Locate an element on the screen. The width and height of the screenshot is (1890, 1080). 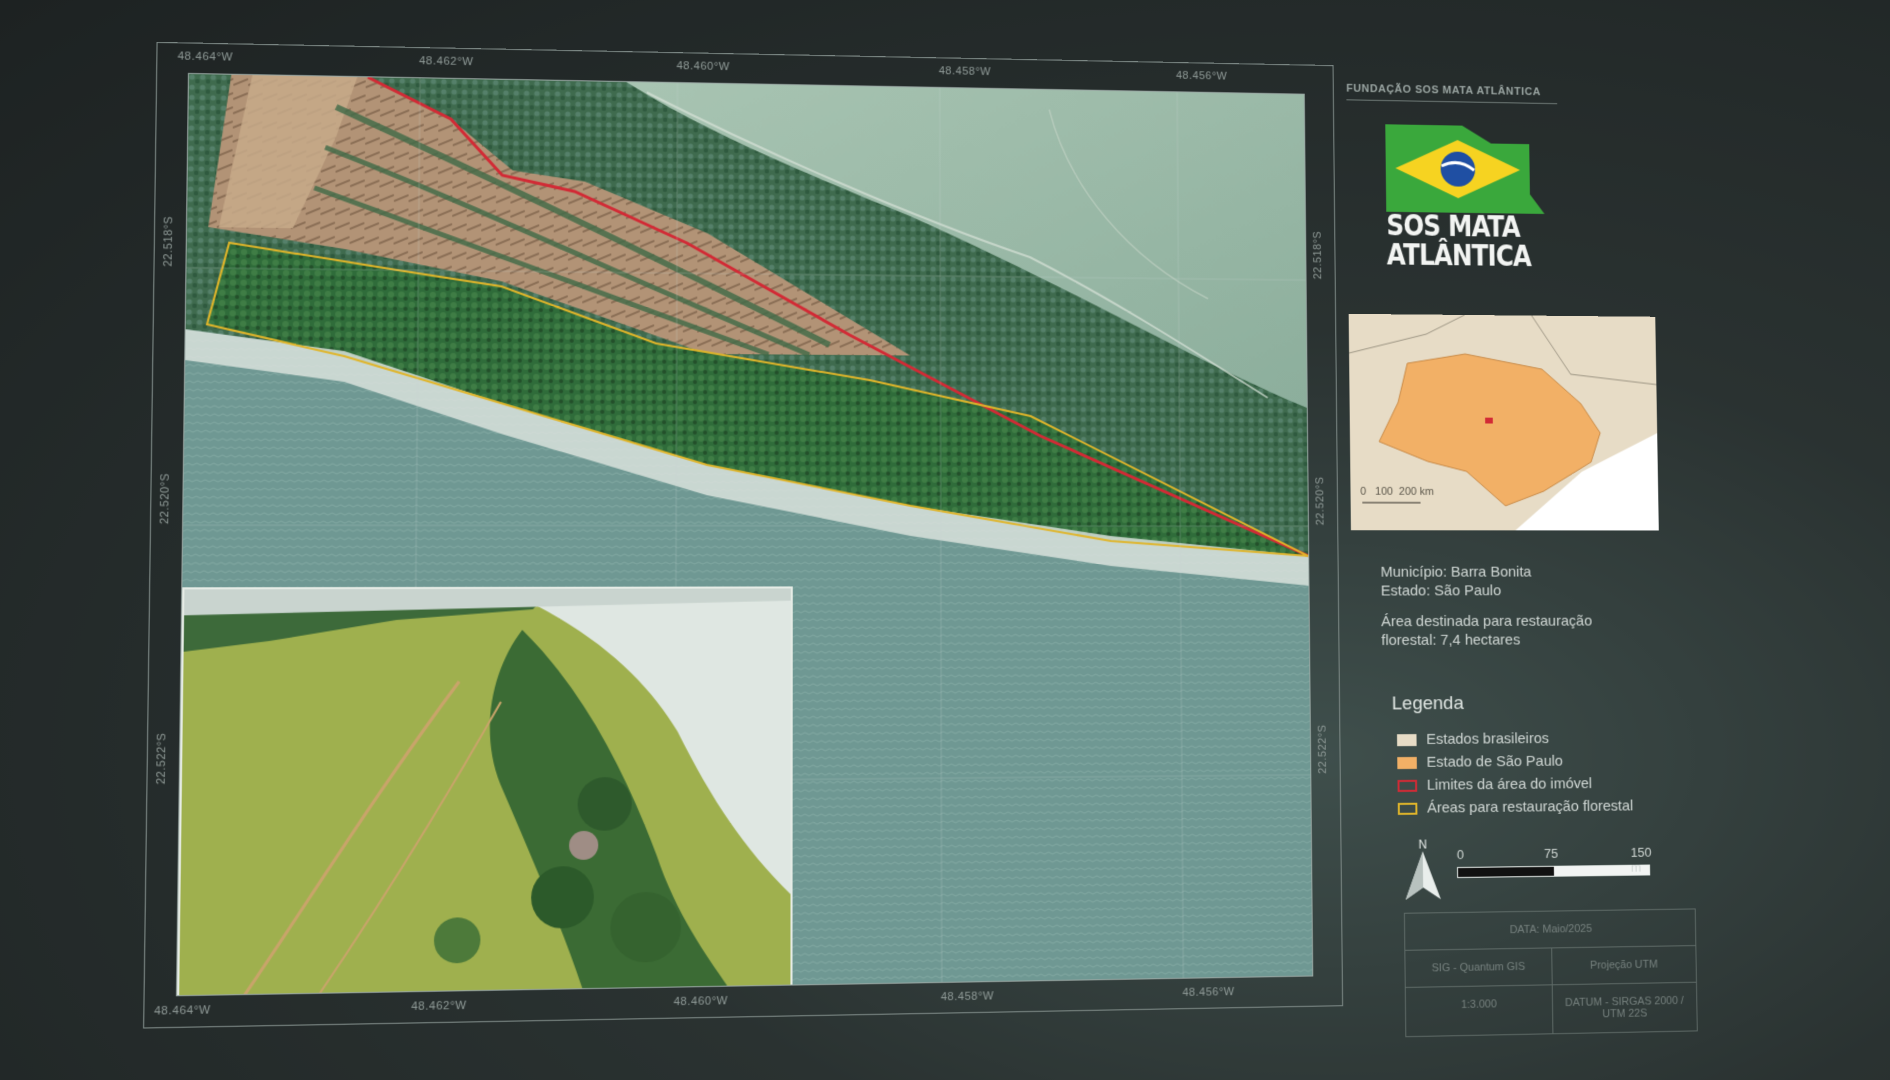
coord-right-2: 22.520°S is located at coordinates (1320, 500).